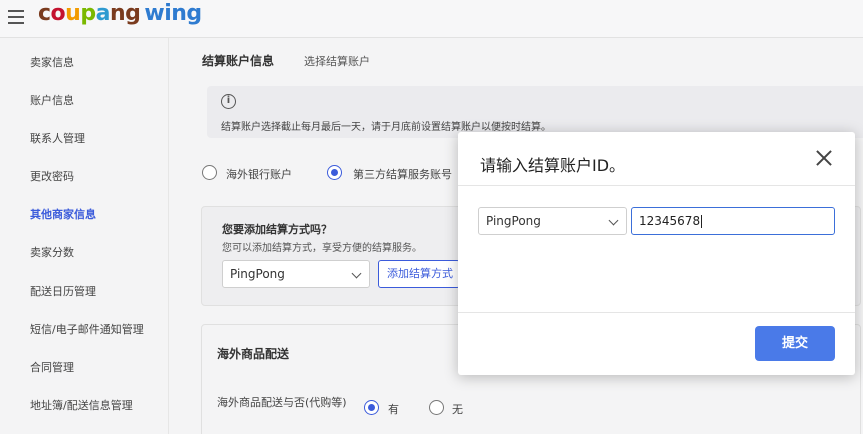  Describe the element at coordinates (63, 291) in the screenshot. I see `sidebar-item-delivery-calendar: 配送日历管理` at that location.